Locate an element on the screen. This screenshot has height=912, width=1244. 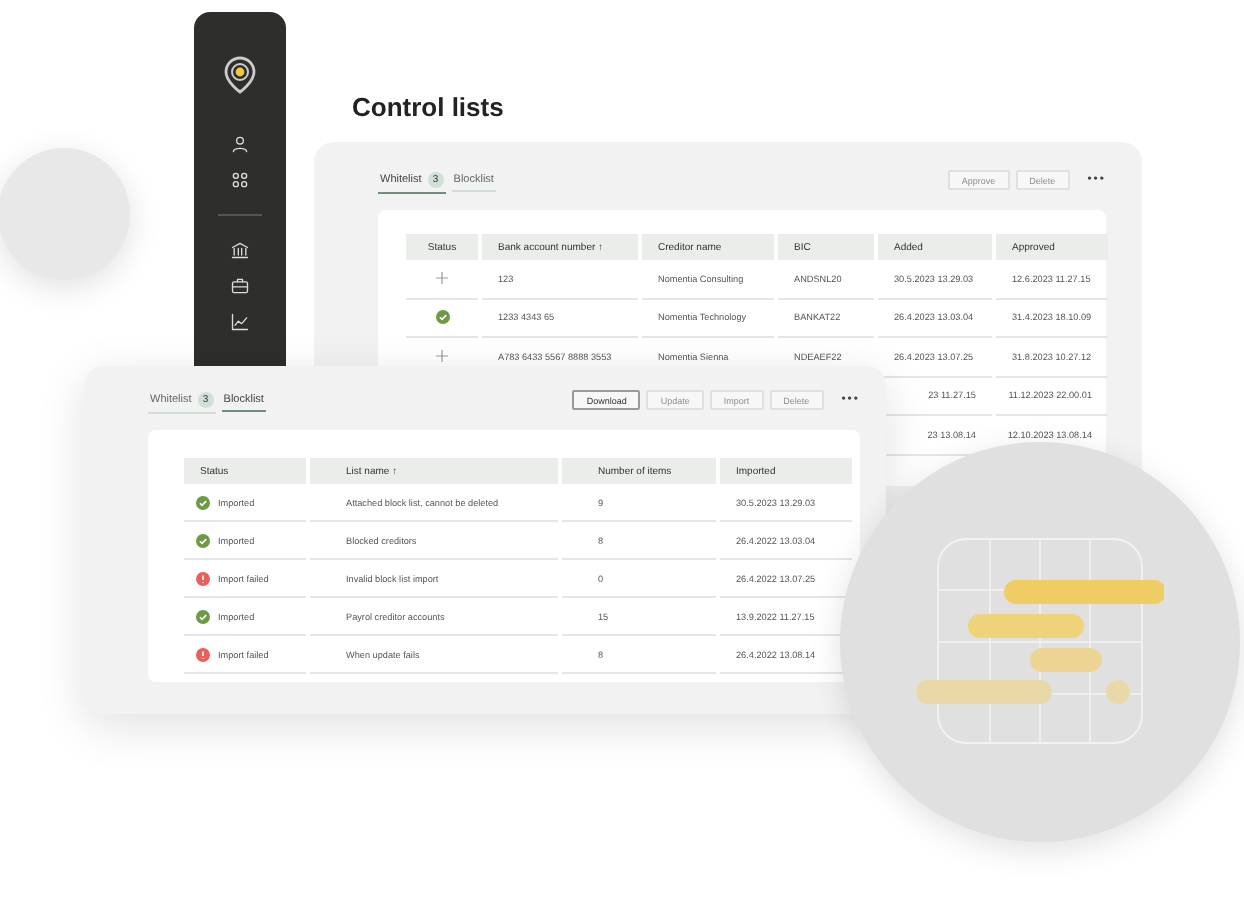
grid-icon is located at coordinates (240, 180).